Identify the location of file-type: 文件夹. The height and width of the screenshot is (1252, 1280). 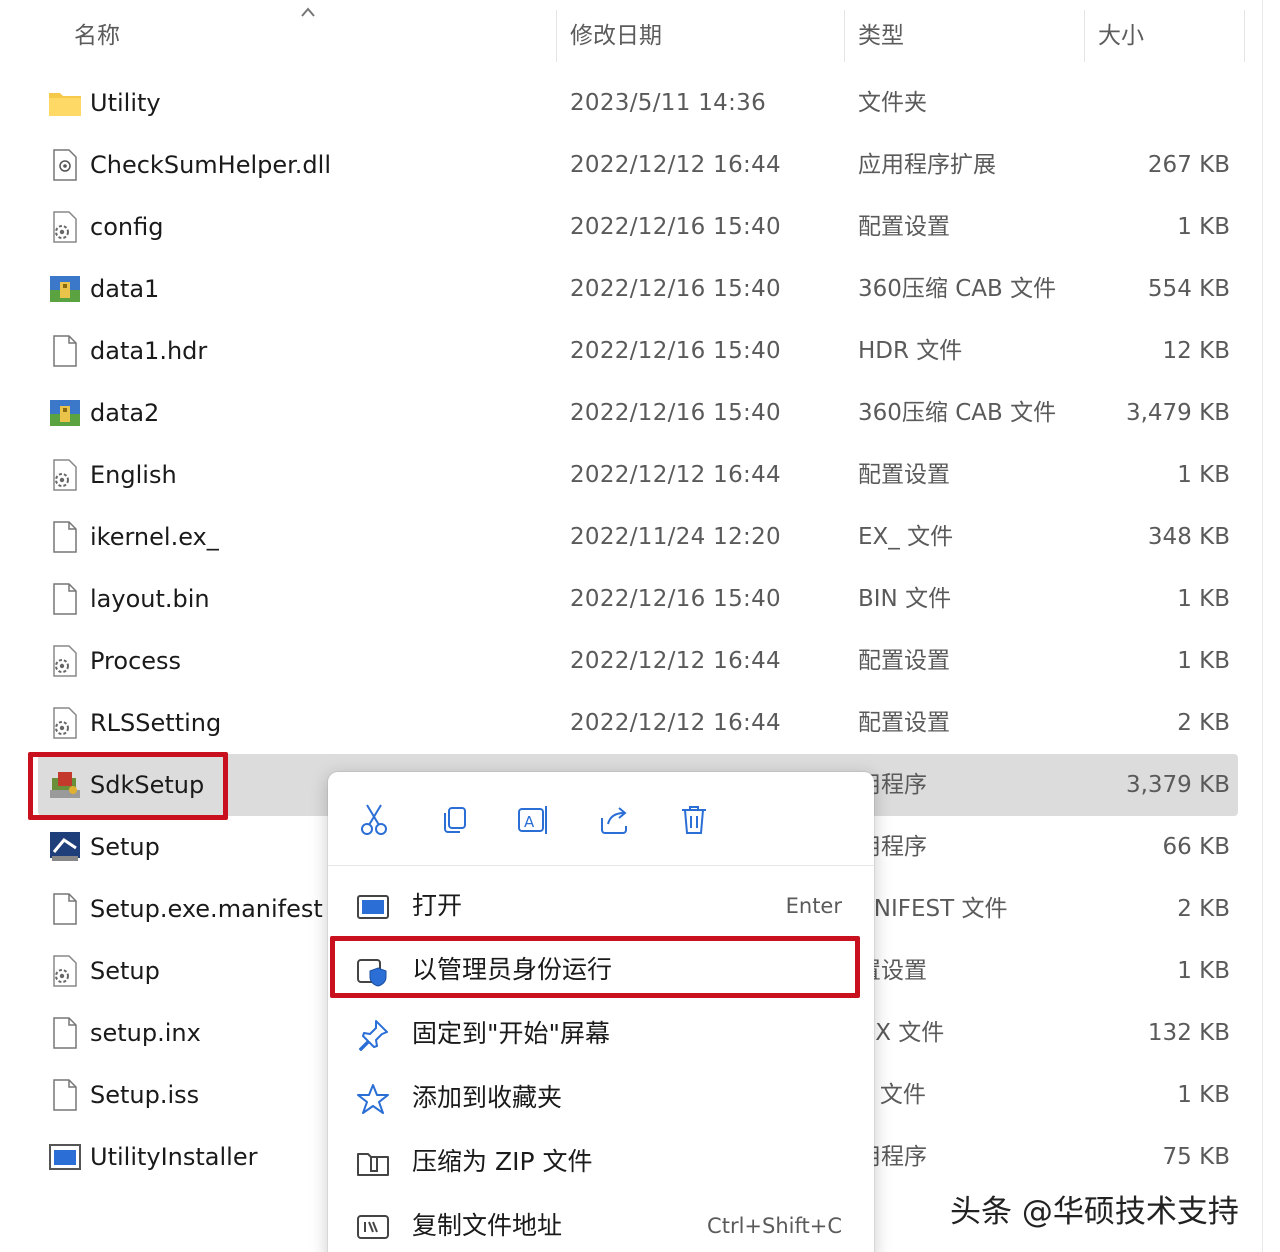
(892, 103).